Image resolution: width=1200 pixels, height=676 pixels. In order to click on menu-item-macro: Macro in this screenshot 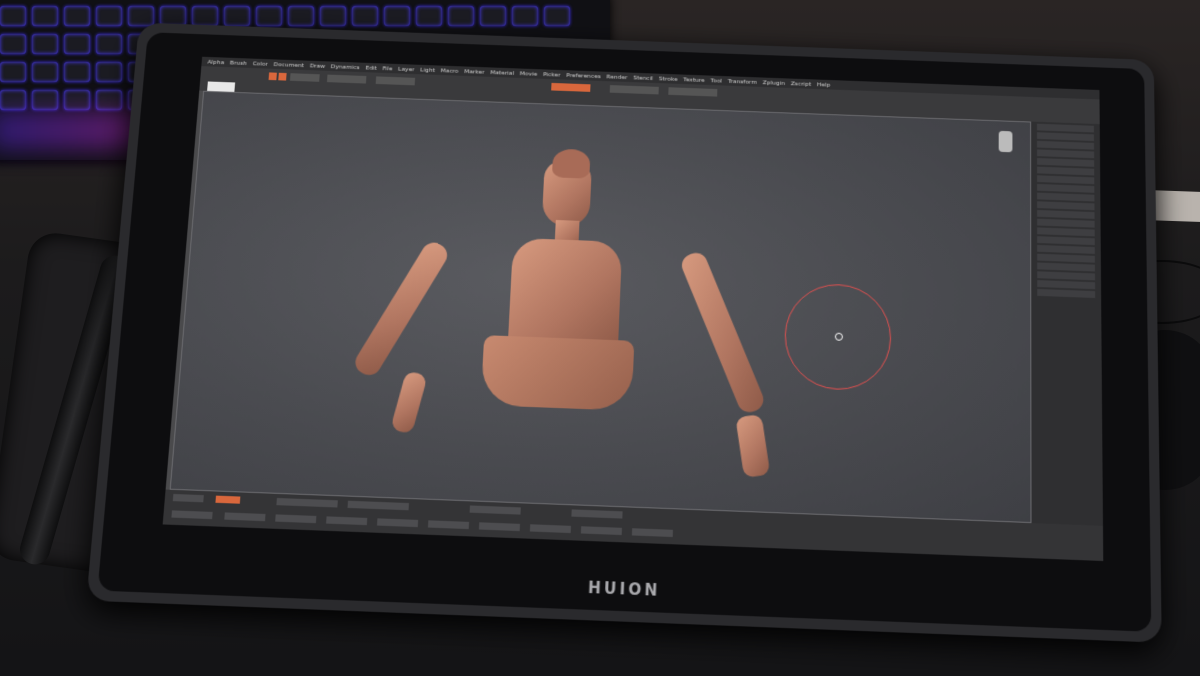, I will do `click(450, 70)`.